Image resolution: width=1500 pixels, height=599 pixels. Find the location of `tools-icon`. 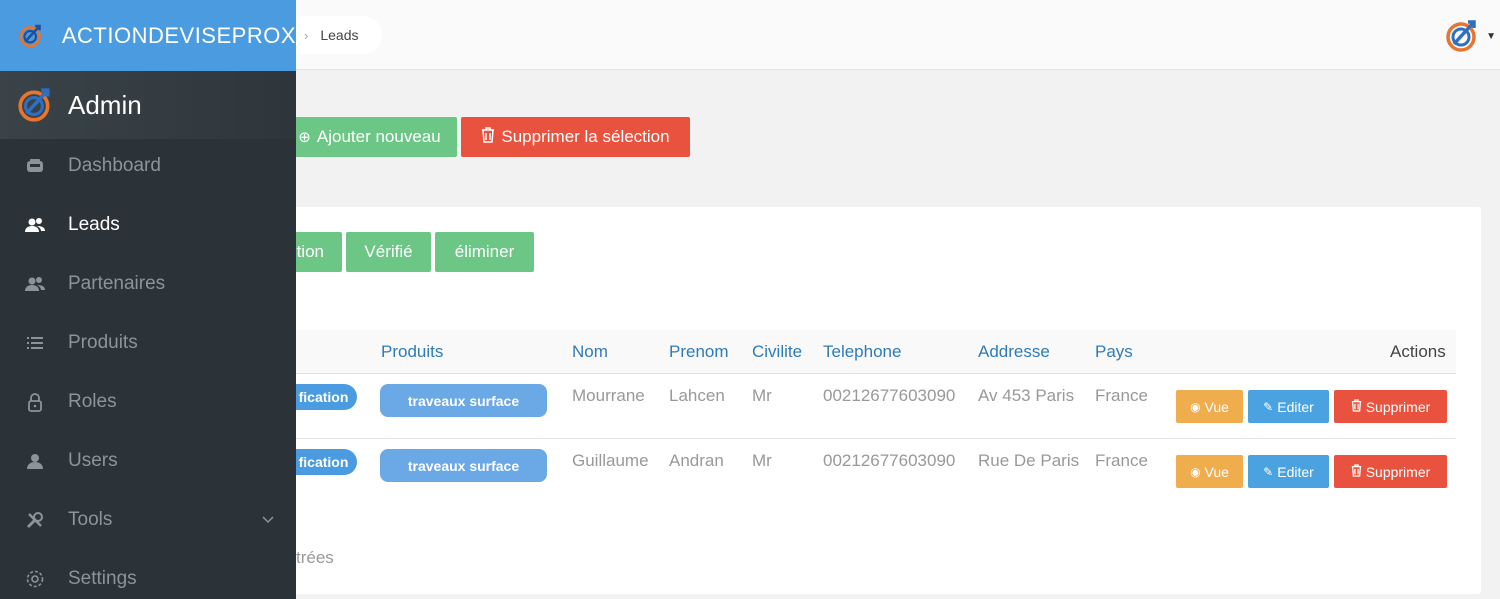

tools-icon is located at coordinates (35, 520).